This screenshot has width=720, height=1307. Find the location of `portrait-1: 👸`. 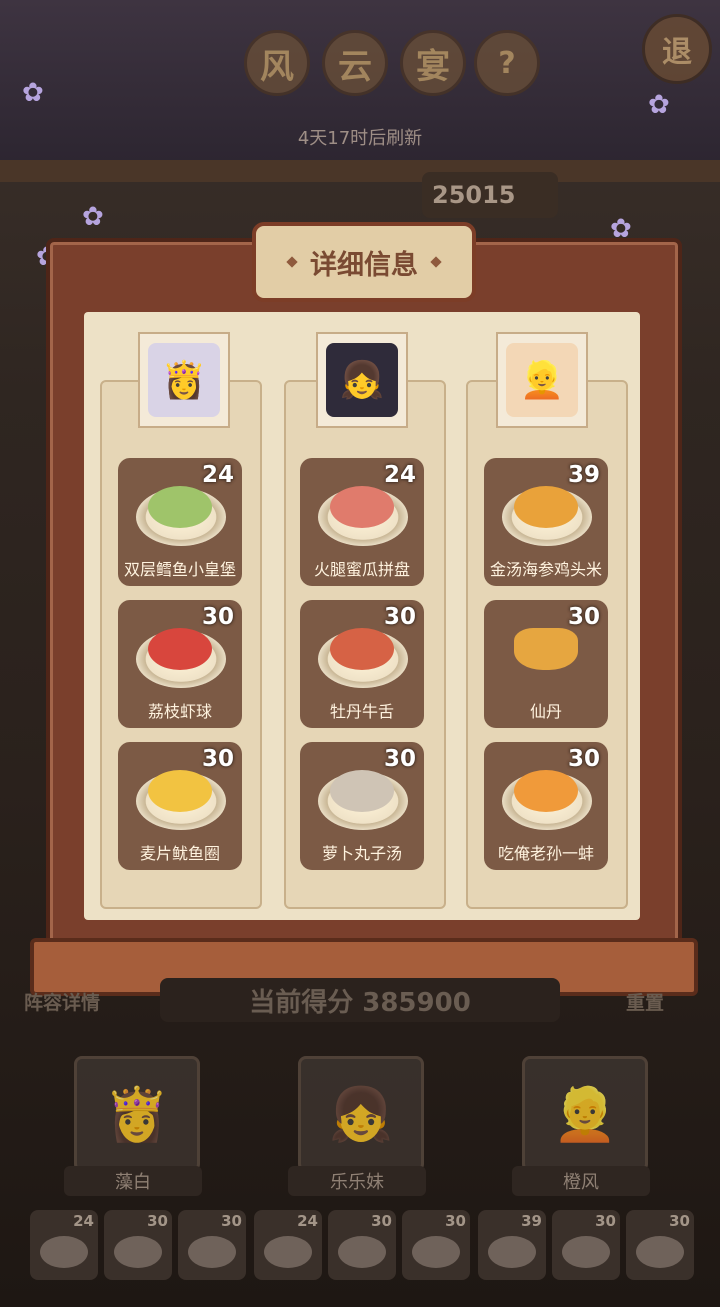

portrait-1: 👸 is located at coordinates (184, 380).